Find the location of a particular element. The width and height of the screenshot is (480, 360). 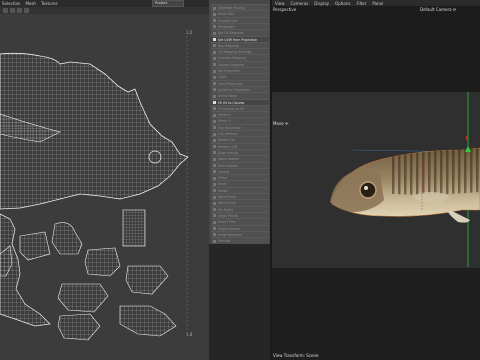

menu-panel: Panel is located at coordinates (377, 3).